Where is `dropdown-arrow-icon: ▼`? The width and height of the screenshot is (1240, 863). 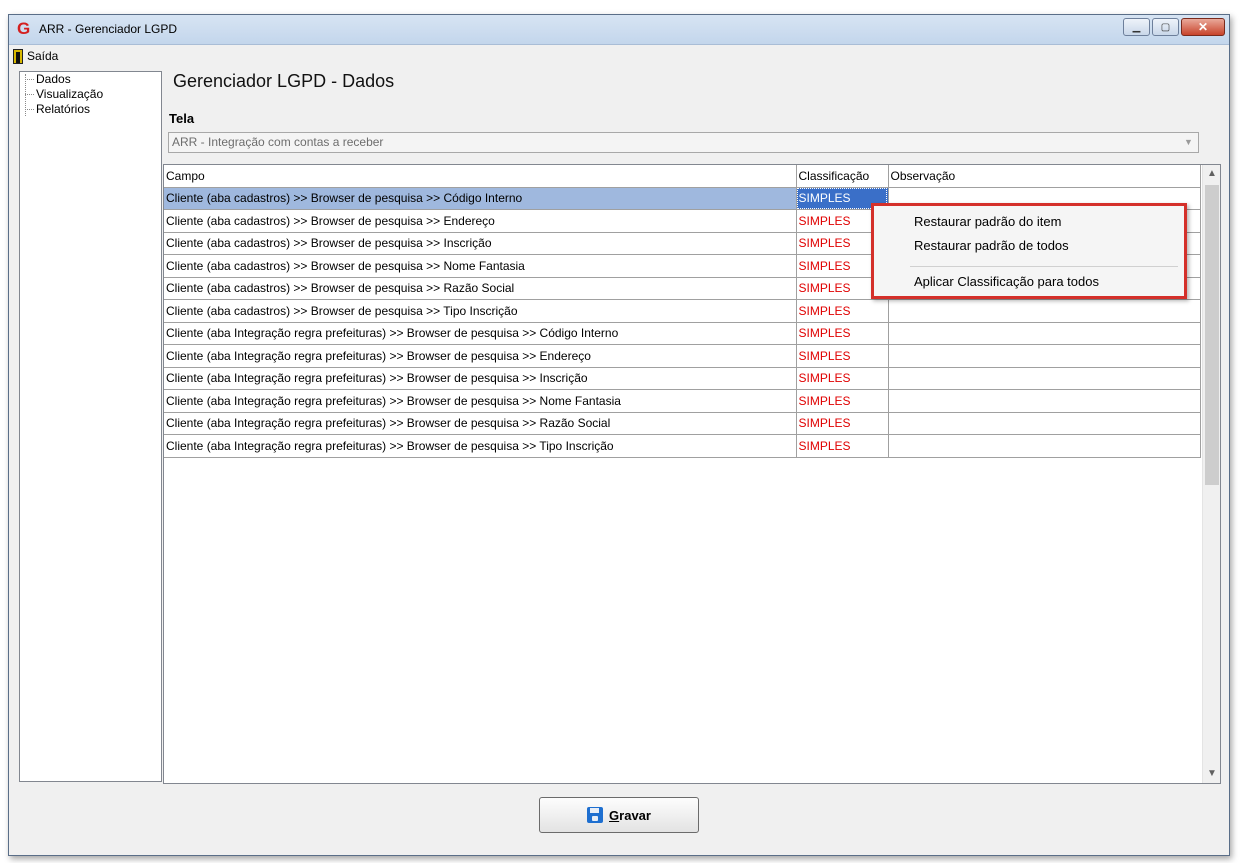
dropdown-arrow-icon: ▼ is located at coordinates (1188, 142).